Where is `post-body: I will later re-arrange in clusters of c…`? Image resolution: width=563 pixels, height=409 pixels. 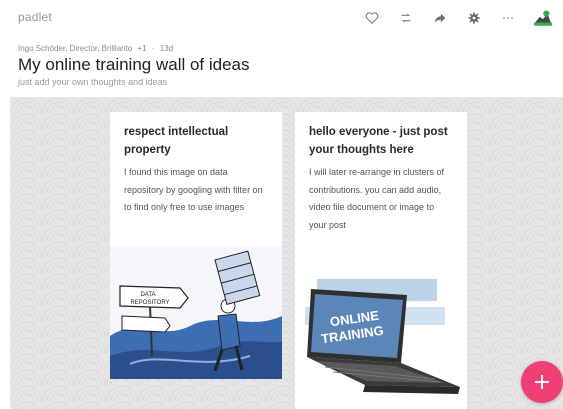
post-body: I will later re-arrange in clusters of c… is located at coordinates (377, 198).